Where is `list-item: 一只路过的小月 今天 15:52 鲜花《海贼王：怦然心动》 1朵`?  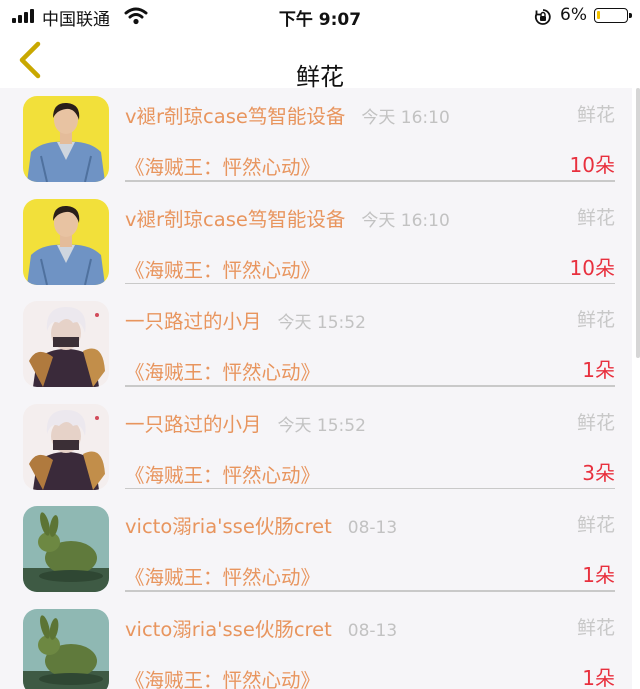
list-item: 一只路过的小月 今天 15:52 鲜花《海贼王：怦然心动》 1朵 is located at coordinates (316, 344).